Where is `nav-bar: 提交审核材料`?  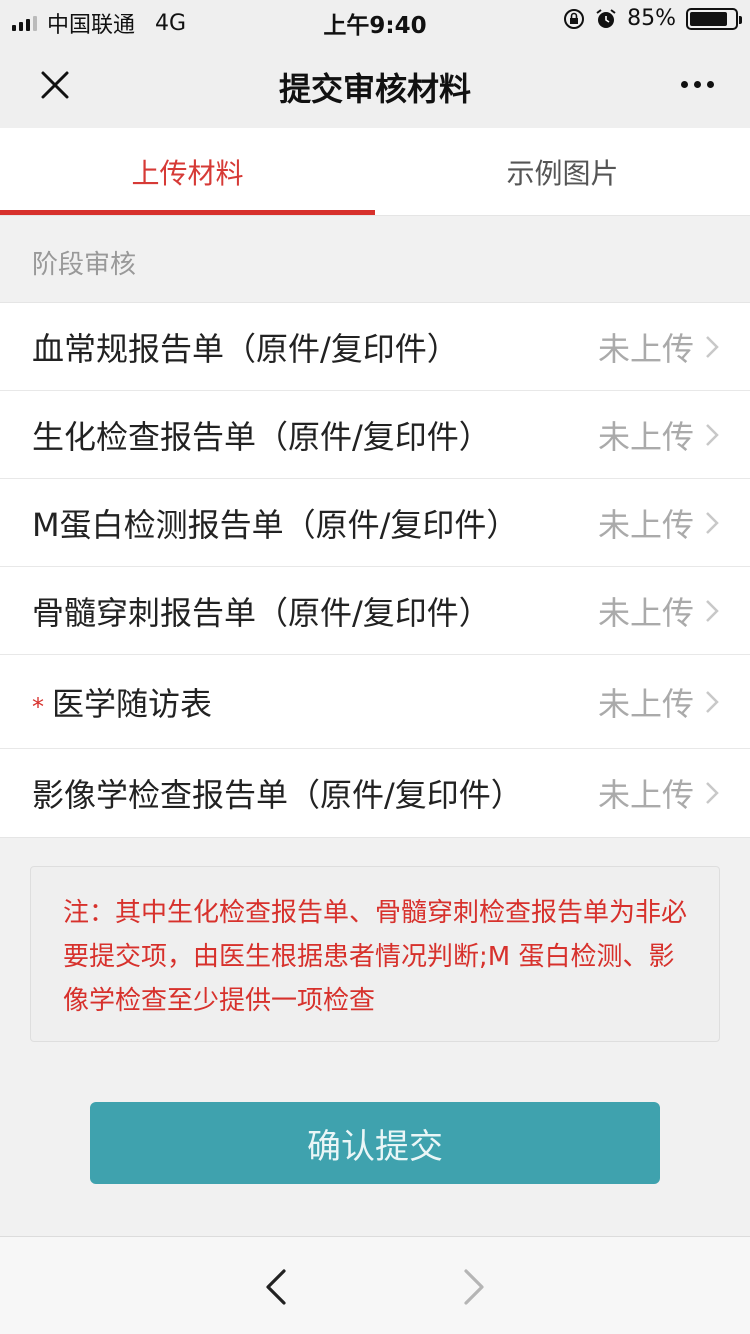 nav-bar: 提交审核材料 is located at coordinates (375, 84).